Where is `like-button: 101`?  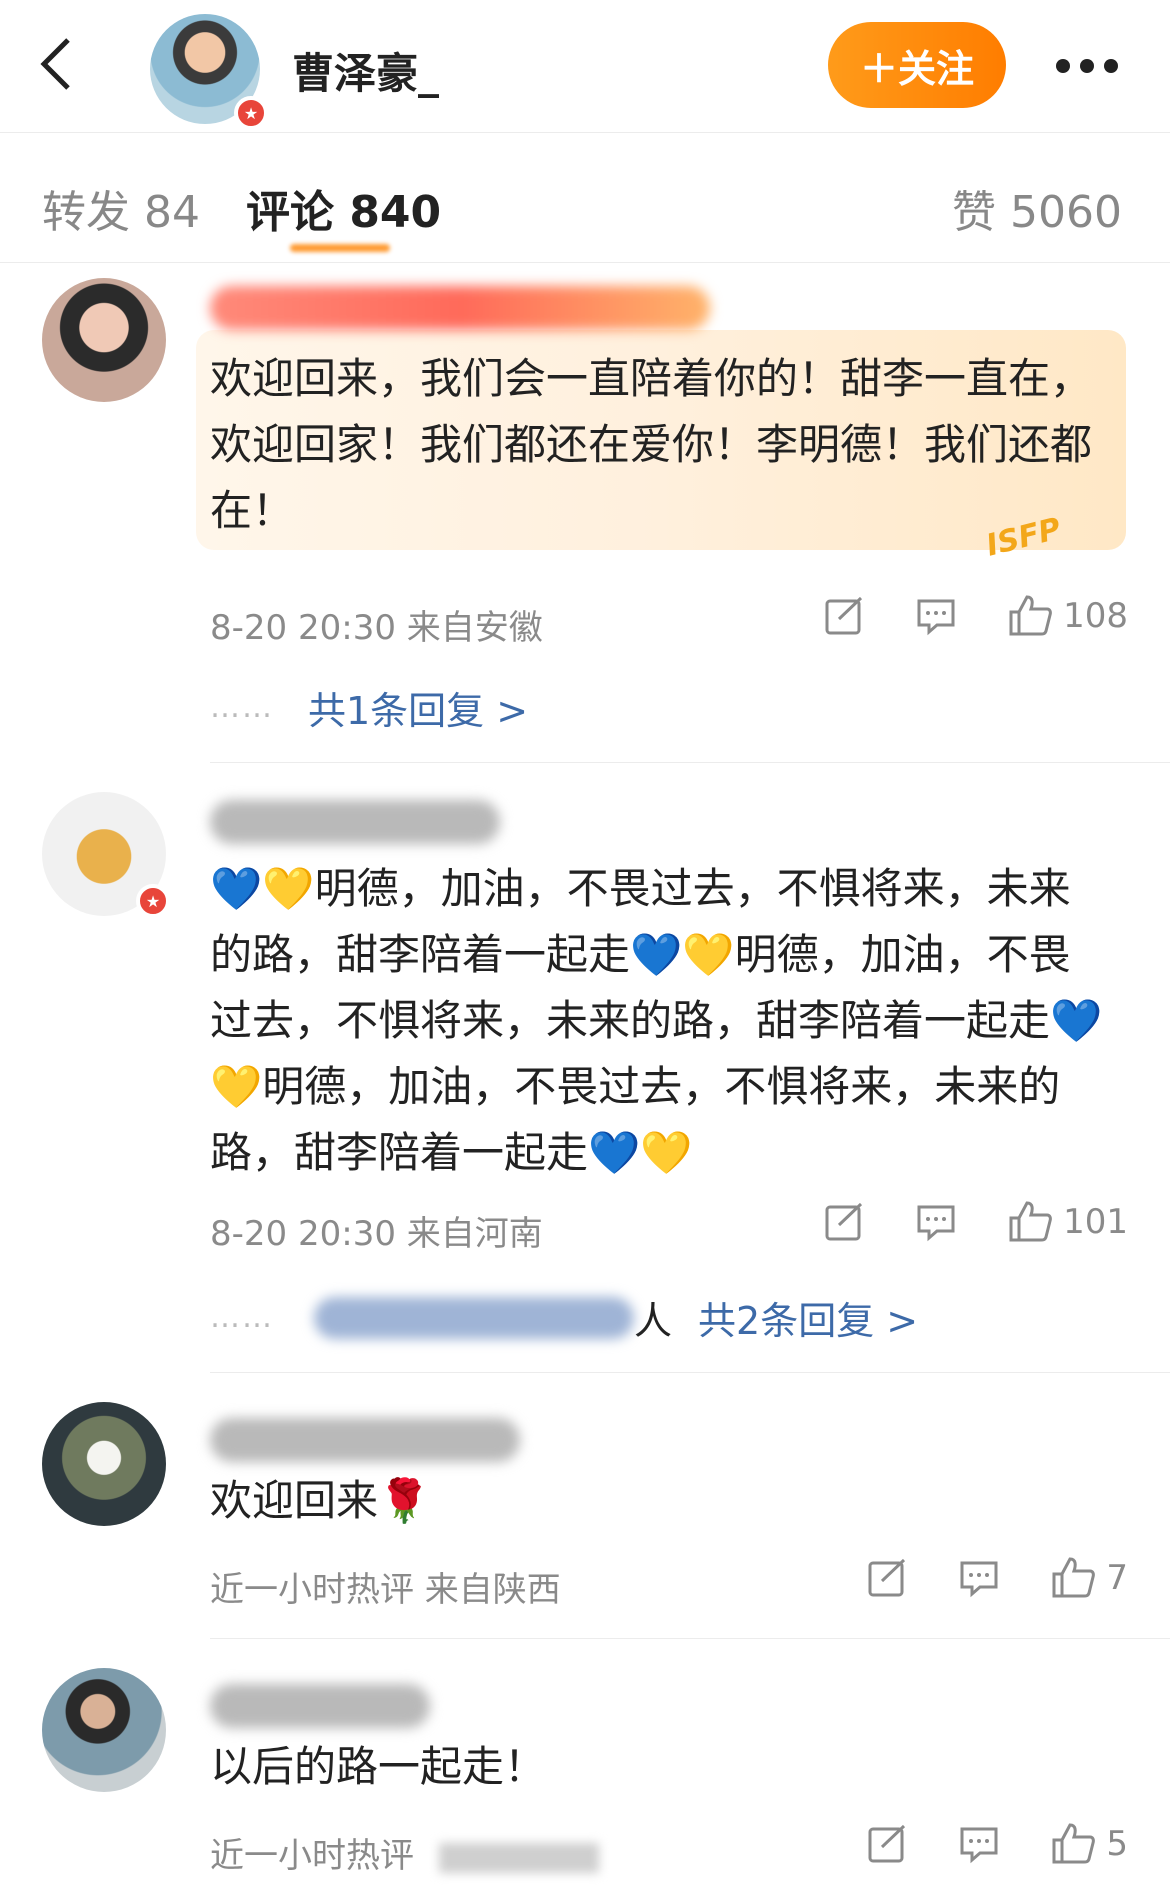 like-button: 101 is located at coordinates (1067, 1222).